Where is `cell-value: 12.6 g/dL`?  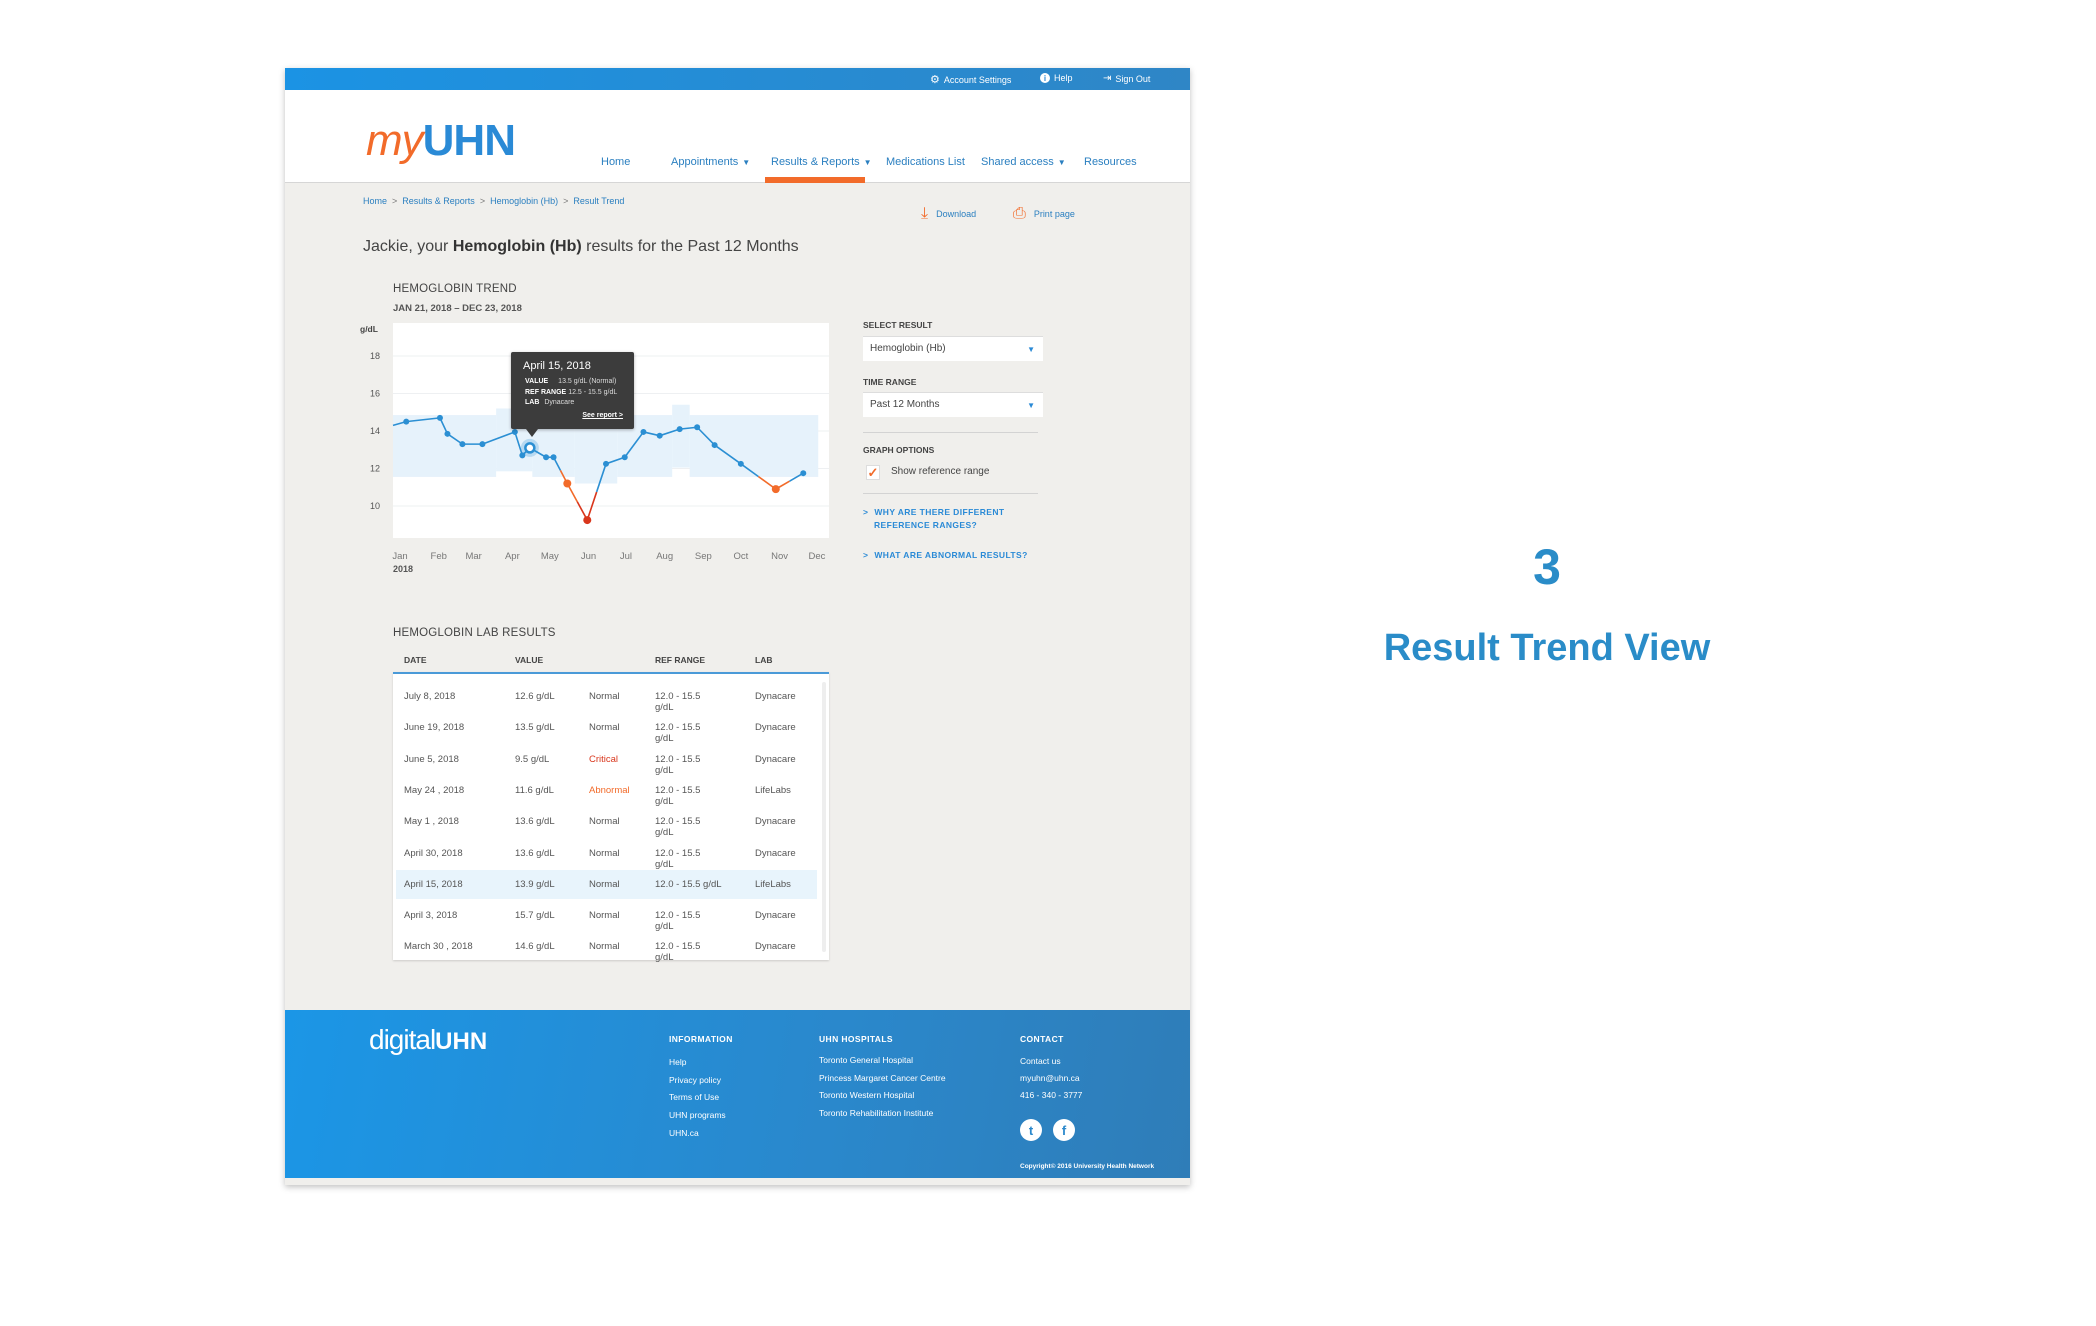
cell-value: 12.6 g/dL is located at coordinates (535, 696).